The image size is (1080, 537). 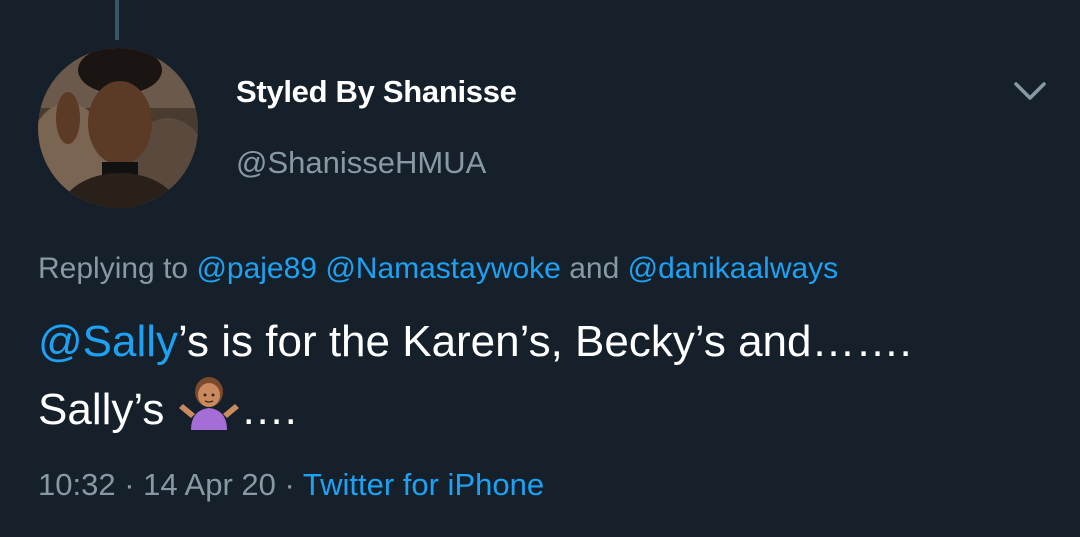 What do you see at coordinates (209, 484) in the screenshot?
I see `tweet-date: 14 Apr 20` at bounding box center [209, 484].